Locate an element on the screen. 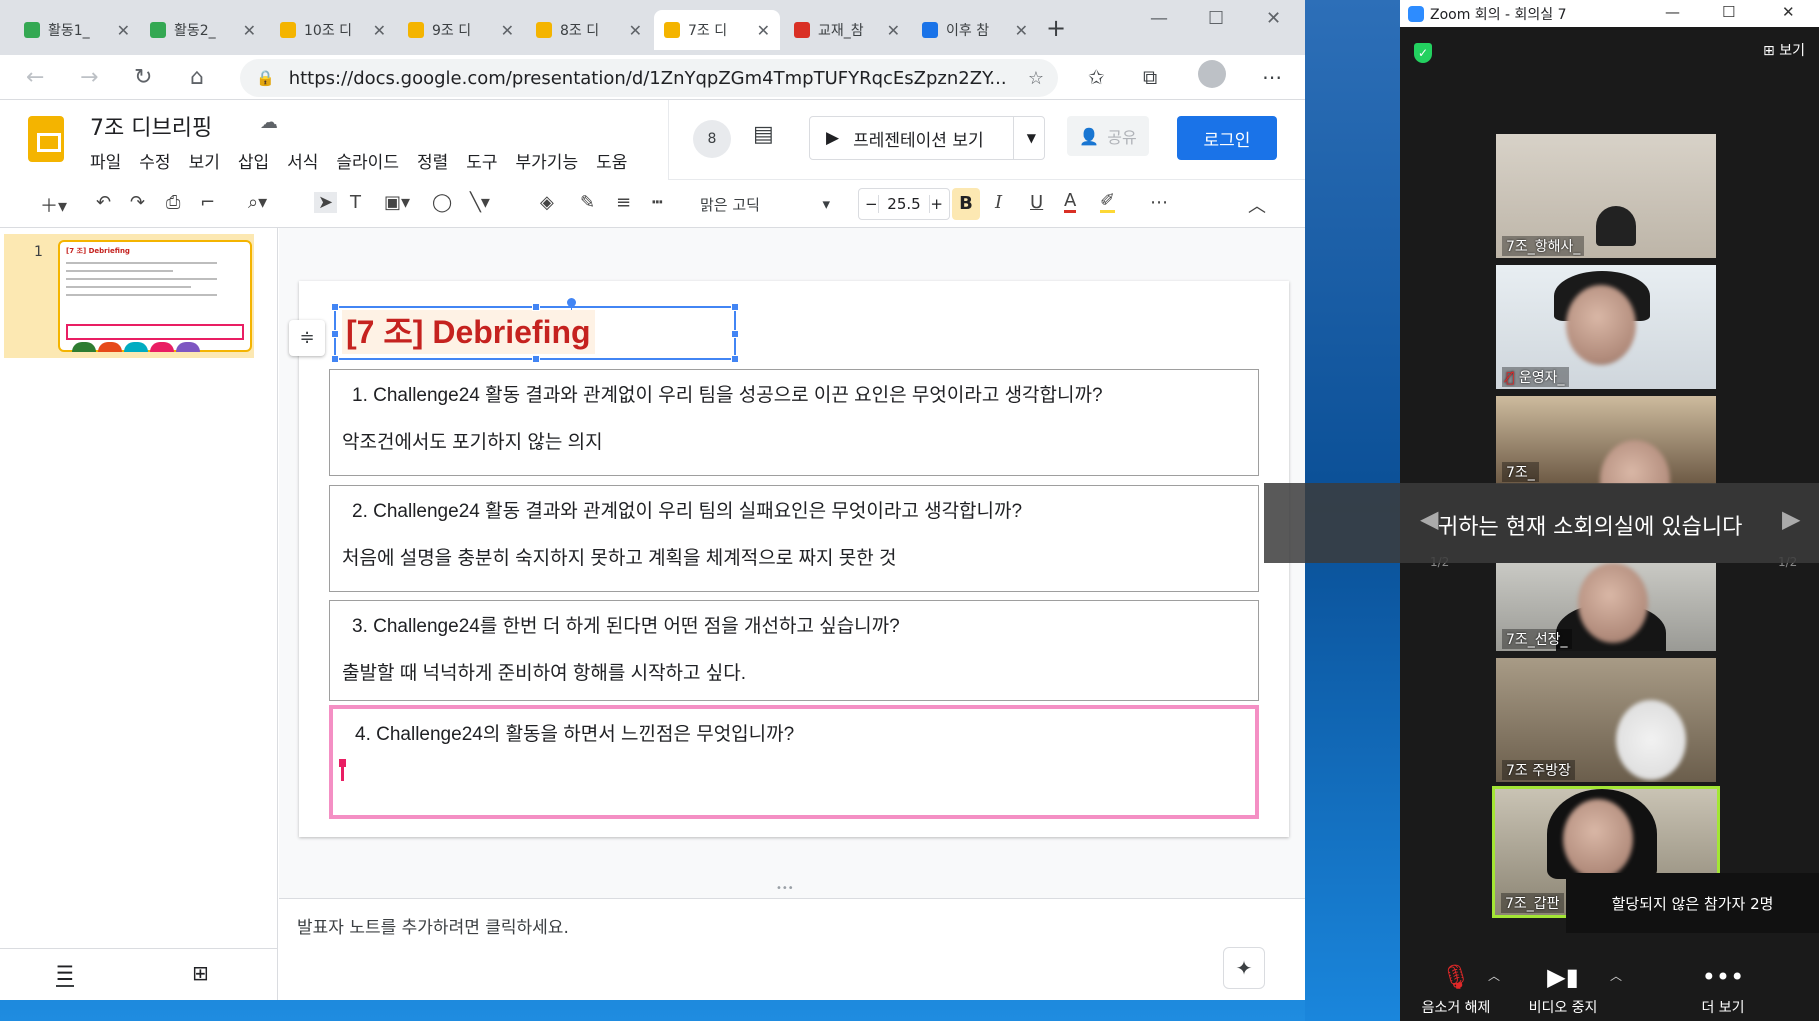 This screenshot has height=1021, width=1819. shape-icon: ◯ is located at coordinates (442, 202).